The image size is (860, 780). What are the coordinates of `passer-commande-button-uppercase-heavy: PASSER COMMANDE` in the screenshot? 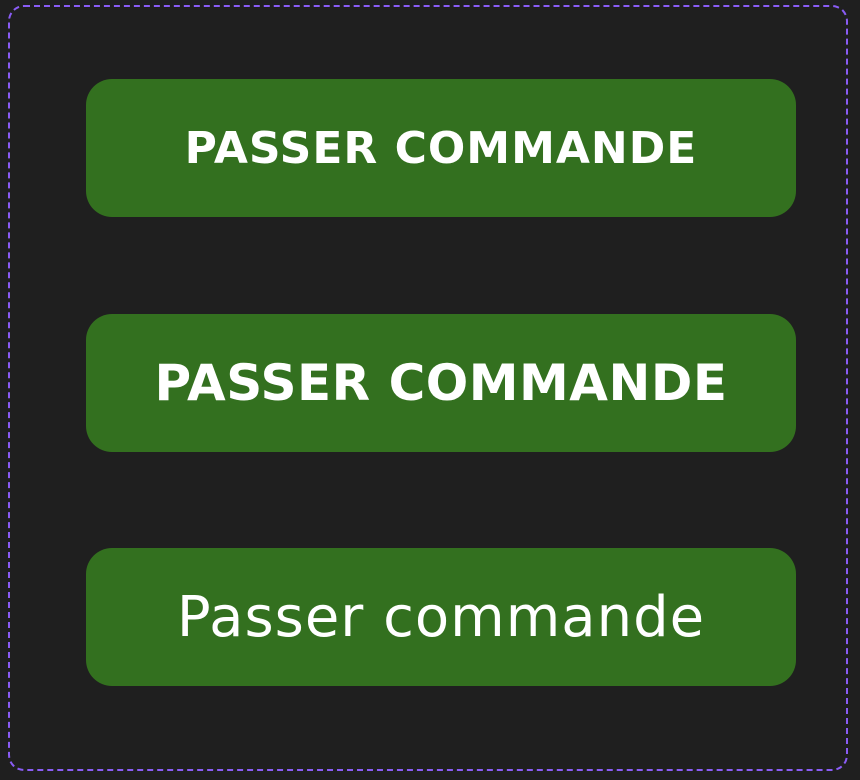 It's located at (441, 383).